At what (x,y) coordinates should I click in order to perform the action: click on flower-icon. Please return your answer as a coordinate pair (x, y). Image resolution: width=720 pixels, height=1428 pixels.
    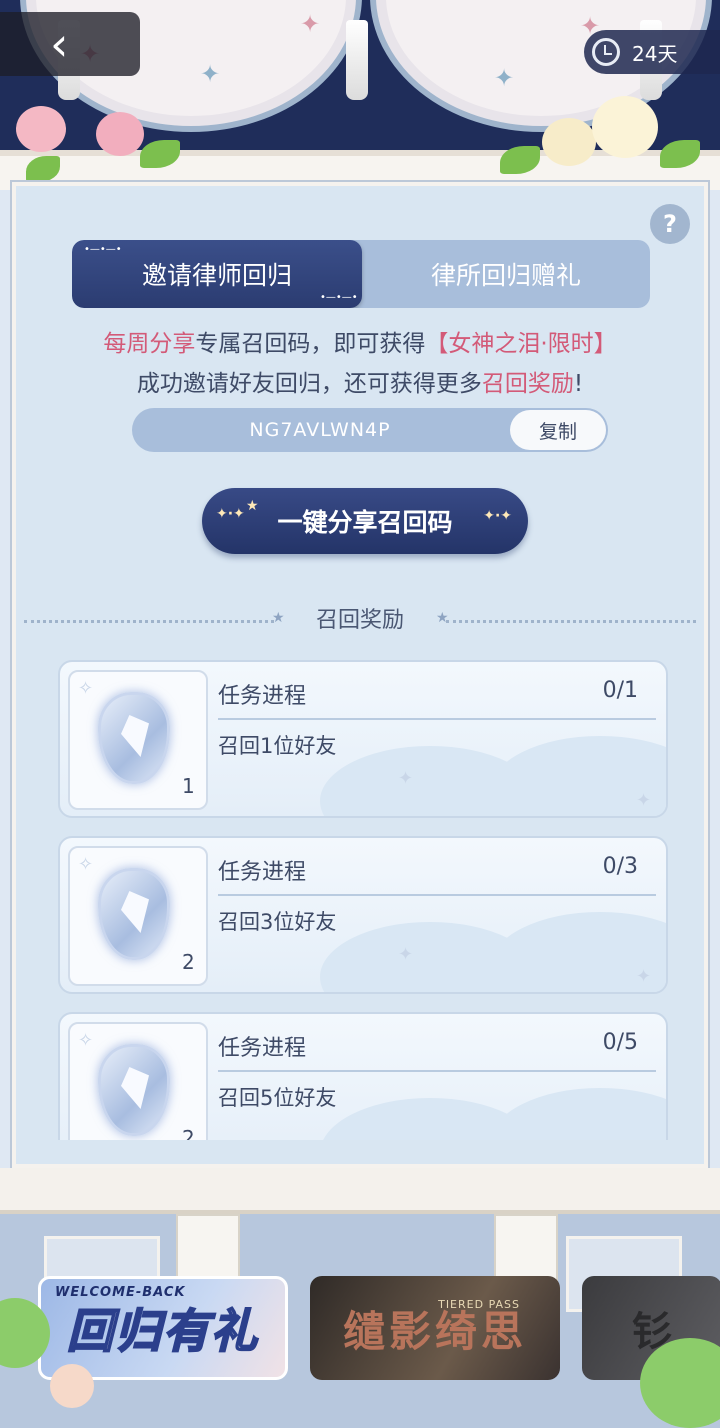
    Looking at the image, I should click on (72, 1386).